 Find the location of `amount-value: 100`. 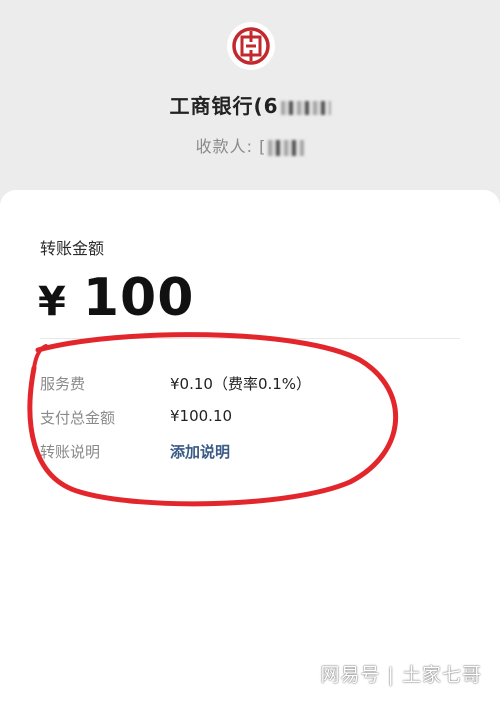

amount-value: 100 is located at coordinates (138, 298).